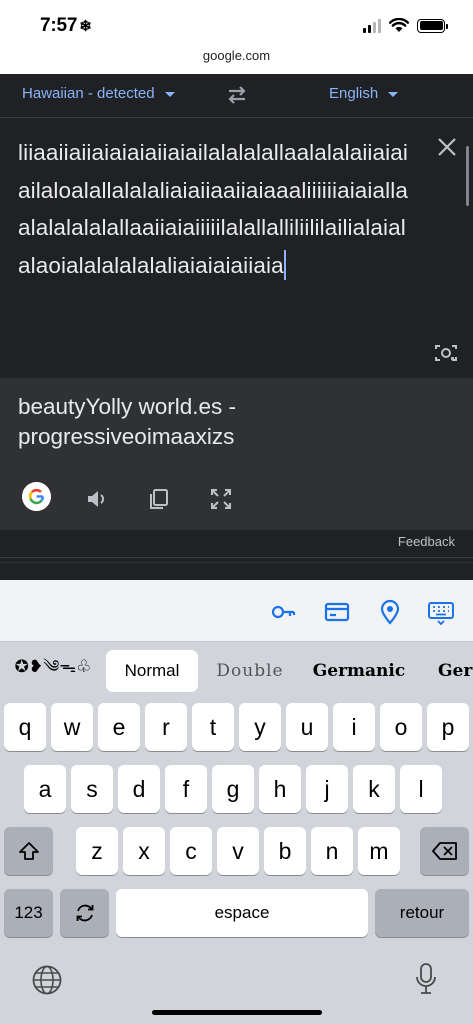  I want to click on key-y: y, so click(260, 727).